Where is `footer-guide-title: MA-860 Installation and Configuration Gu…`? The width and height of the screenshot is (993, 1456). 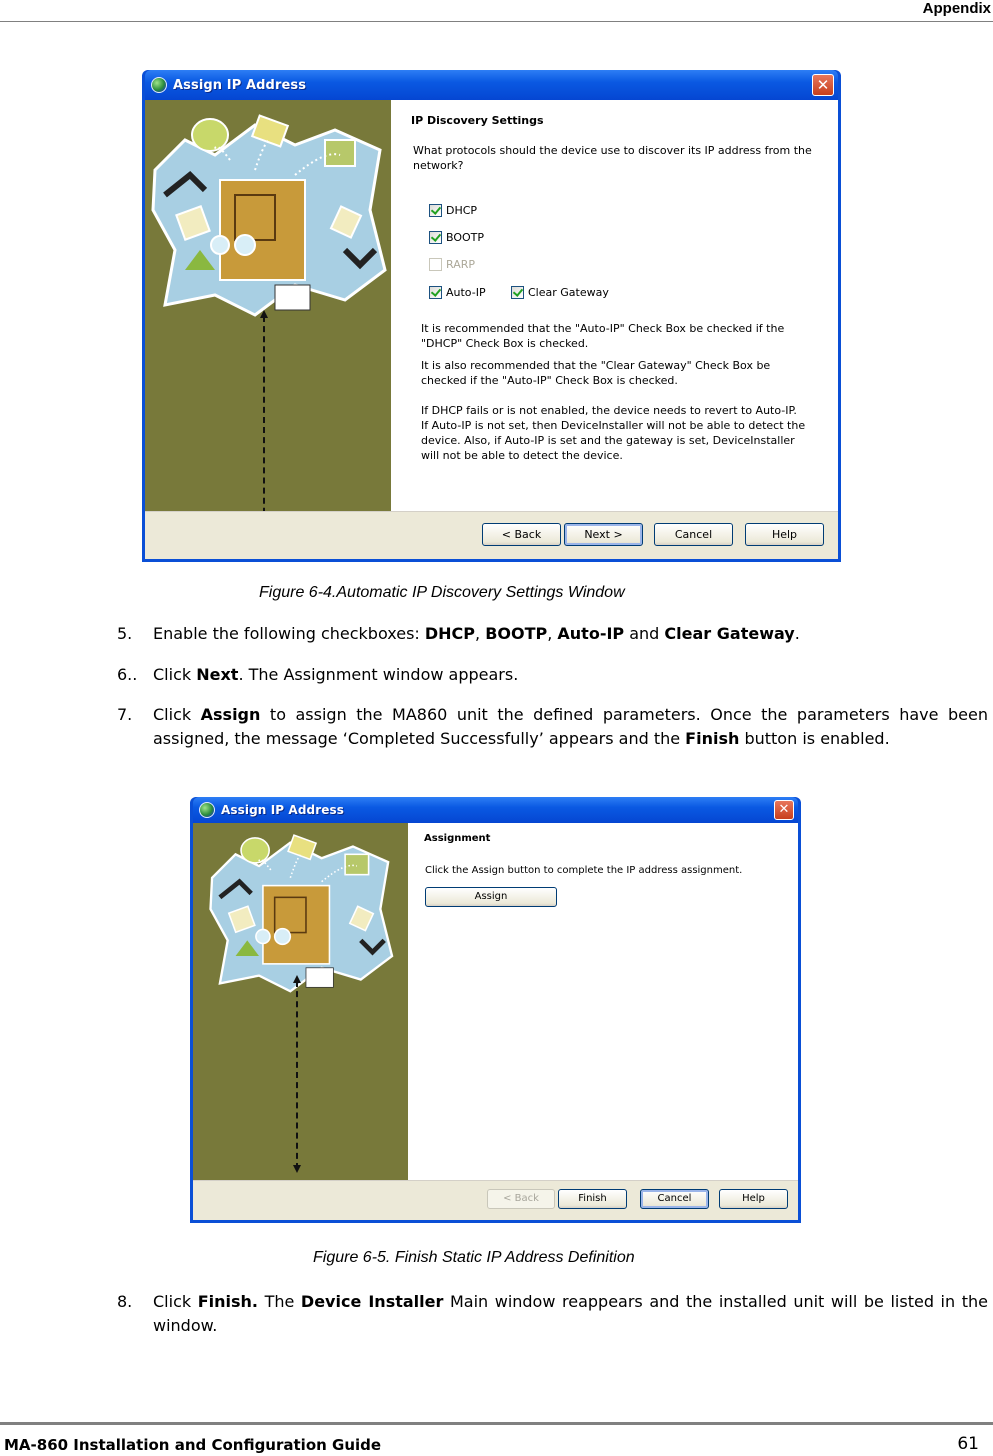
footer-guide-title: MA-860 Installation and Configuration Gu… is located at coordinates (193, 1445).